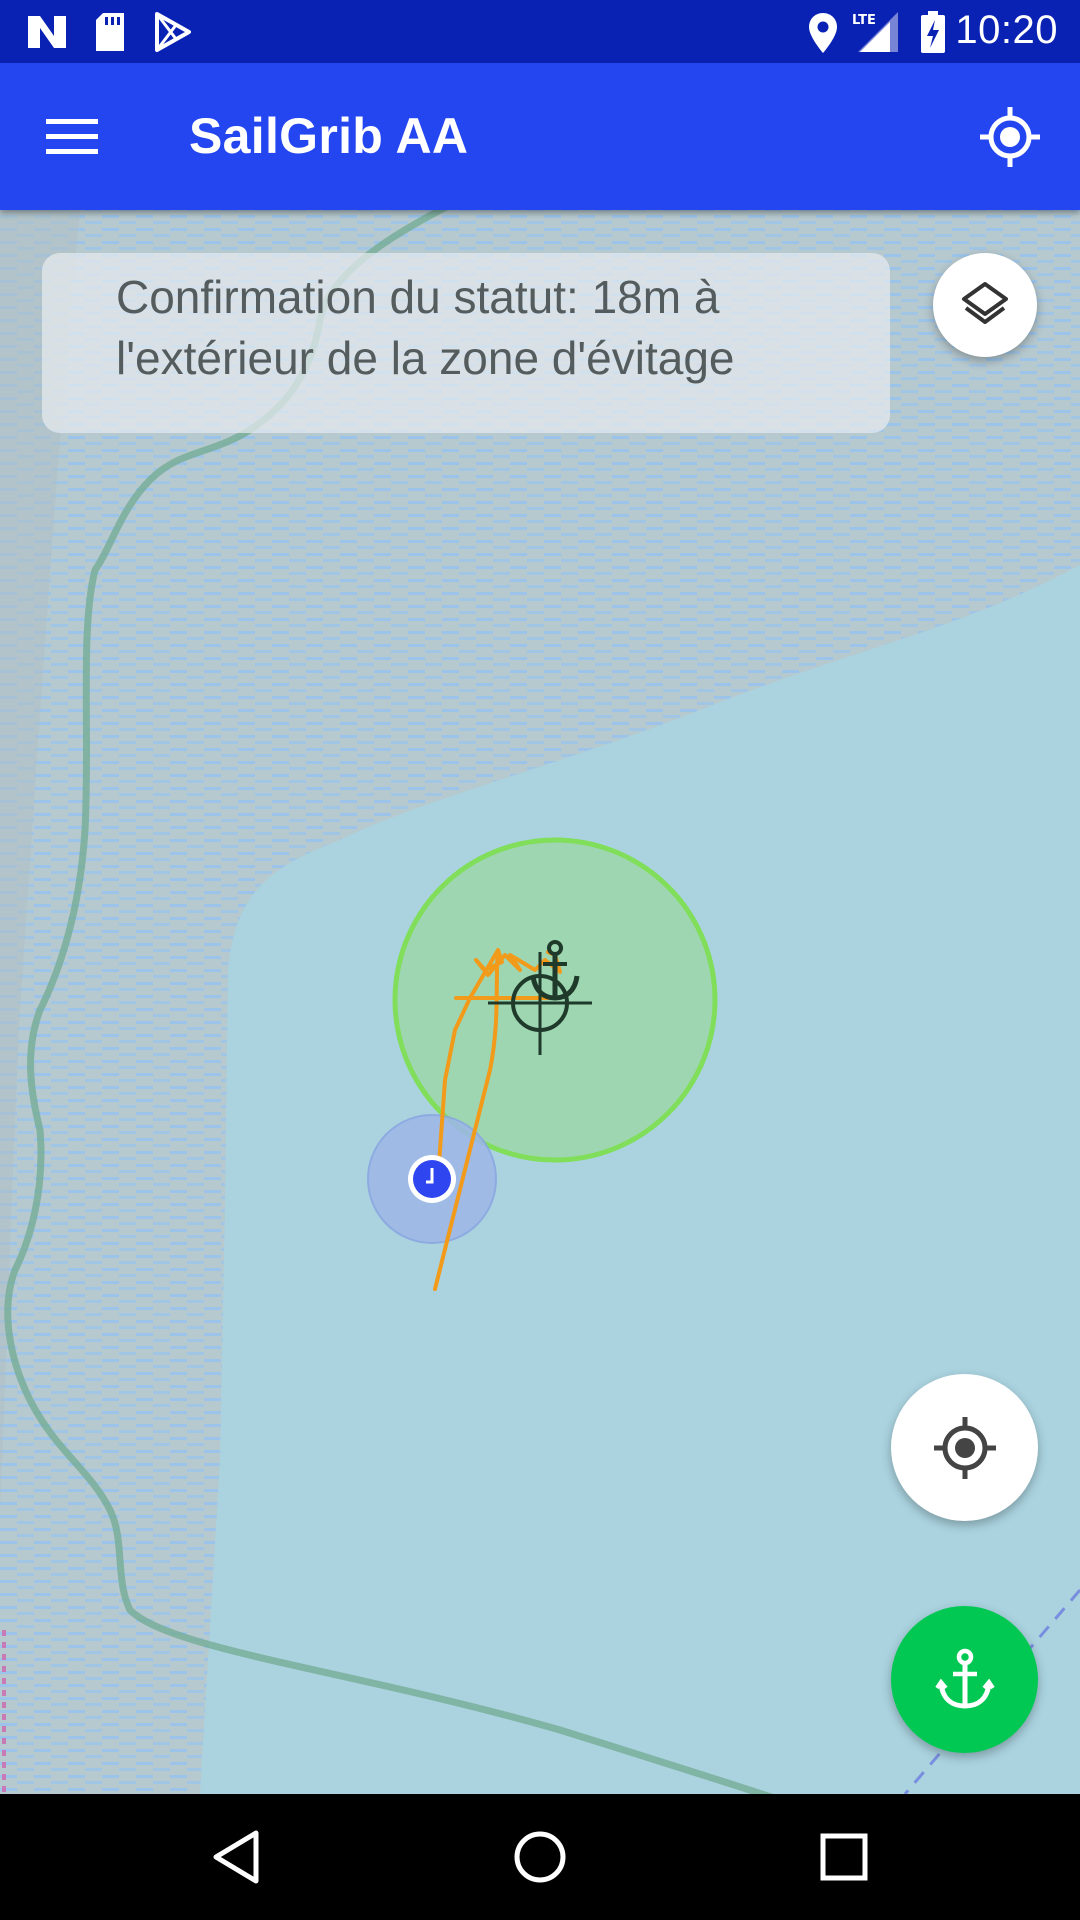  Describe the element at coordinates (823, 33) in the screenshot. I see `location-icon` at that location.